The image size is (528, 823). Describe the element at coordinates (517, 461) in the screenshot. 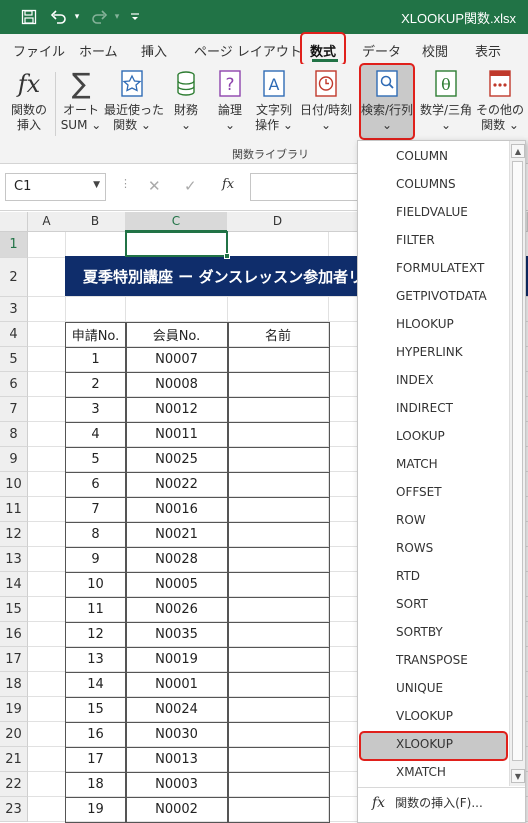

I see `scrollbar-thumb` at that location.